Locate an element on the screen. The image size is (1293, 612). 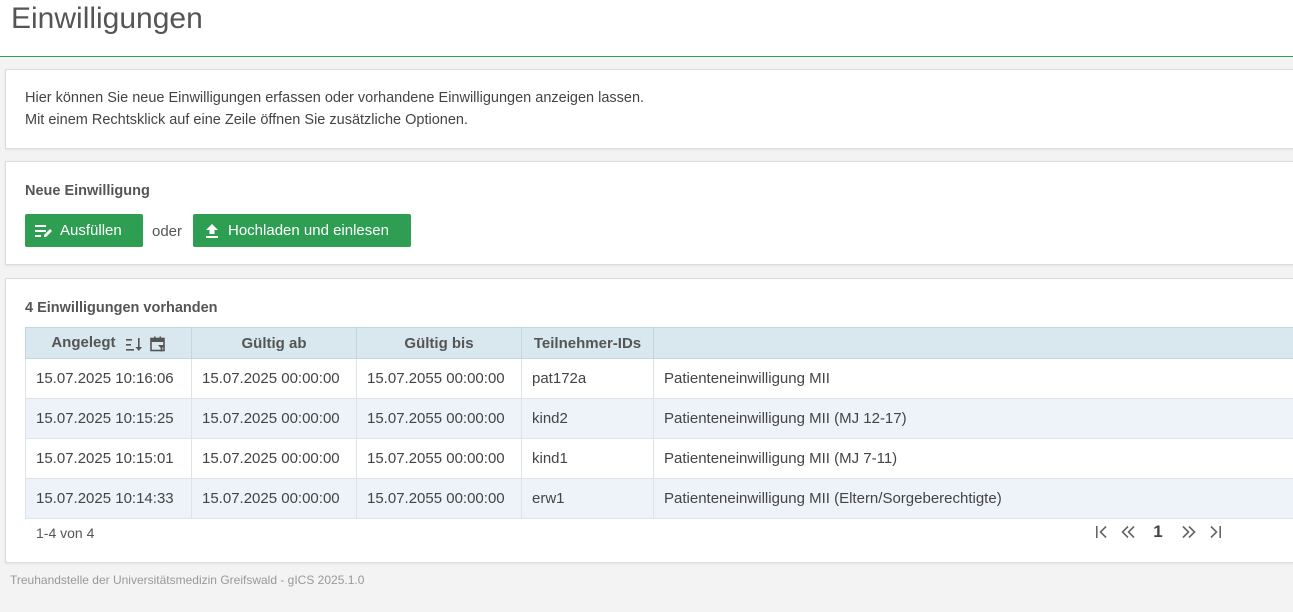
column-header-created: Angelegt is located at coordinates (108, 343).